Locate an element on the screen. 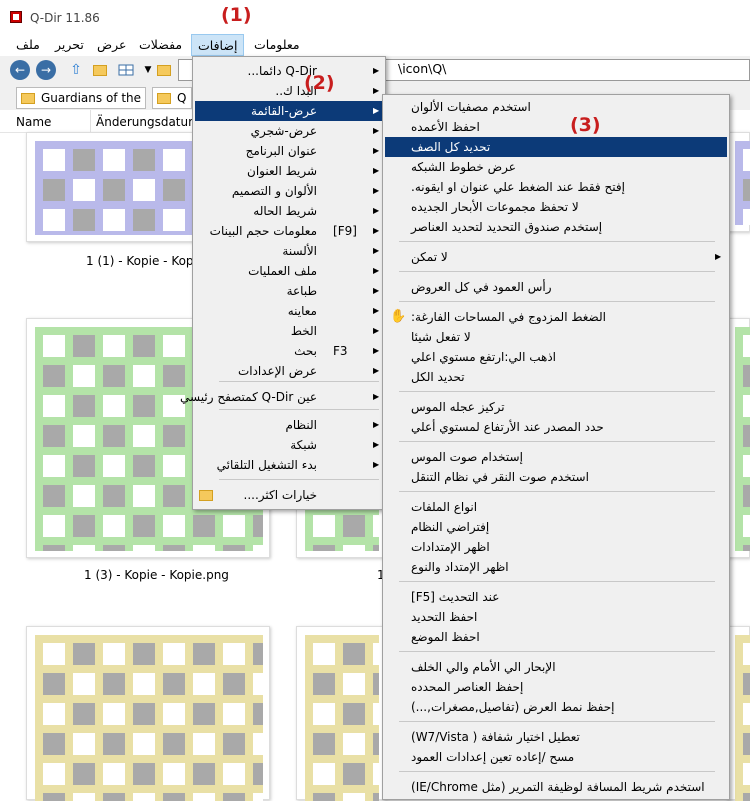 This screenshot has height=801, width=750. menu-item-label: انواع الملفات is located at coordinates (444, 507).